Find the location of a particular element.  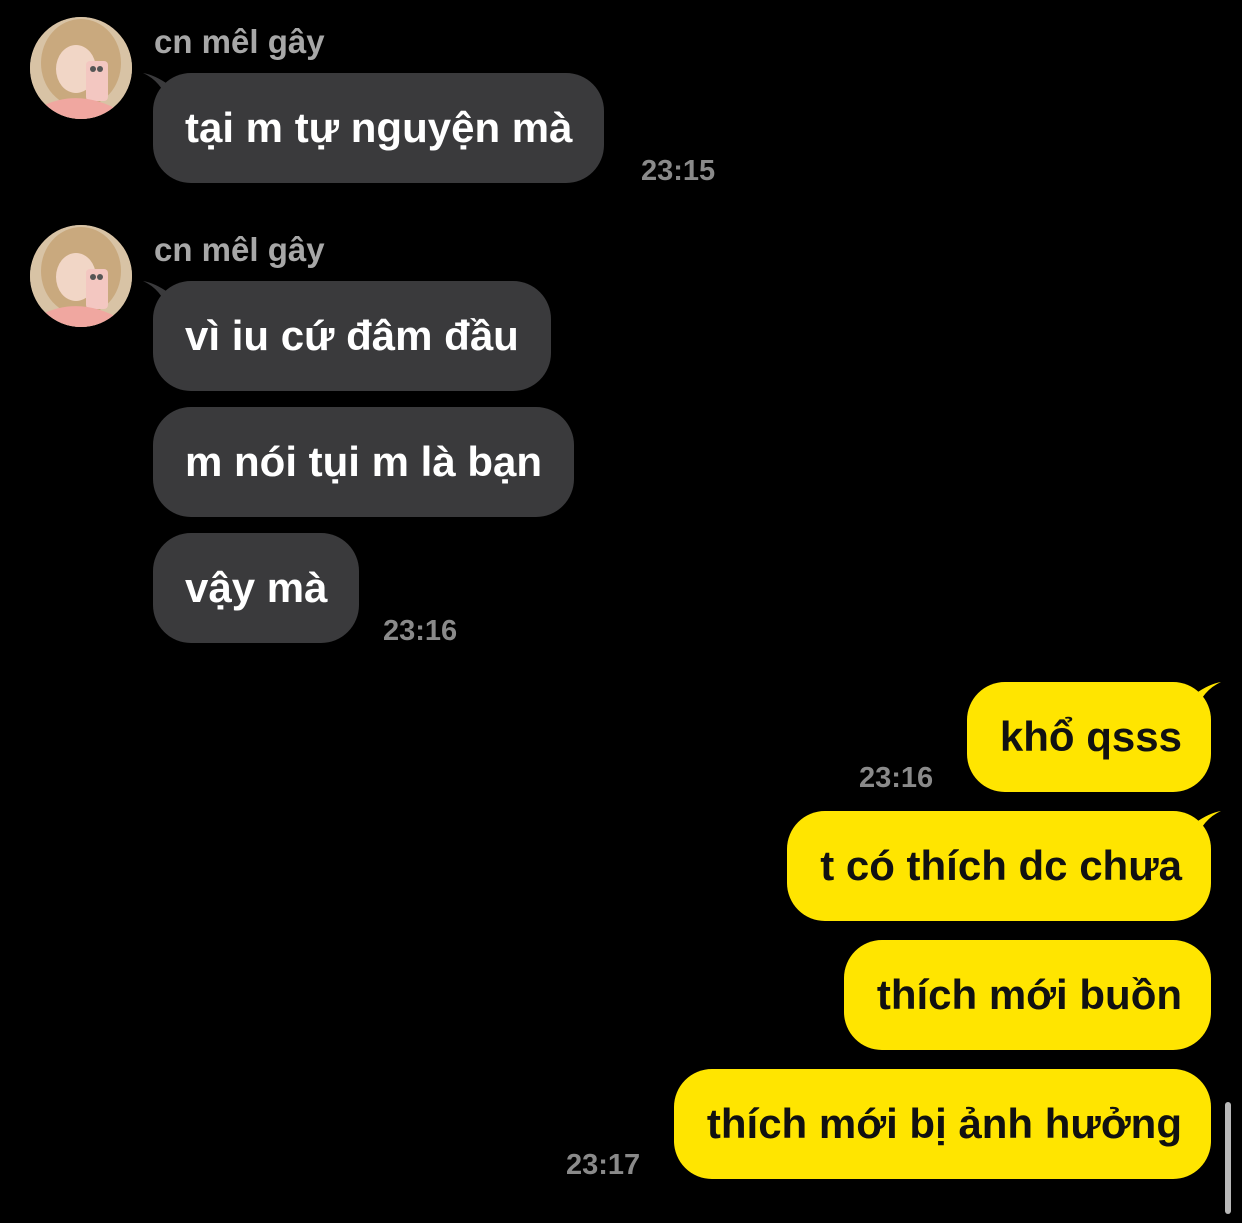

message-text: thích mới buồn is located at coordinates (1029, 994).